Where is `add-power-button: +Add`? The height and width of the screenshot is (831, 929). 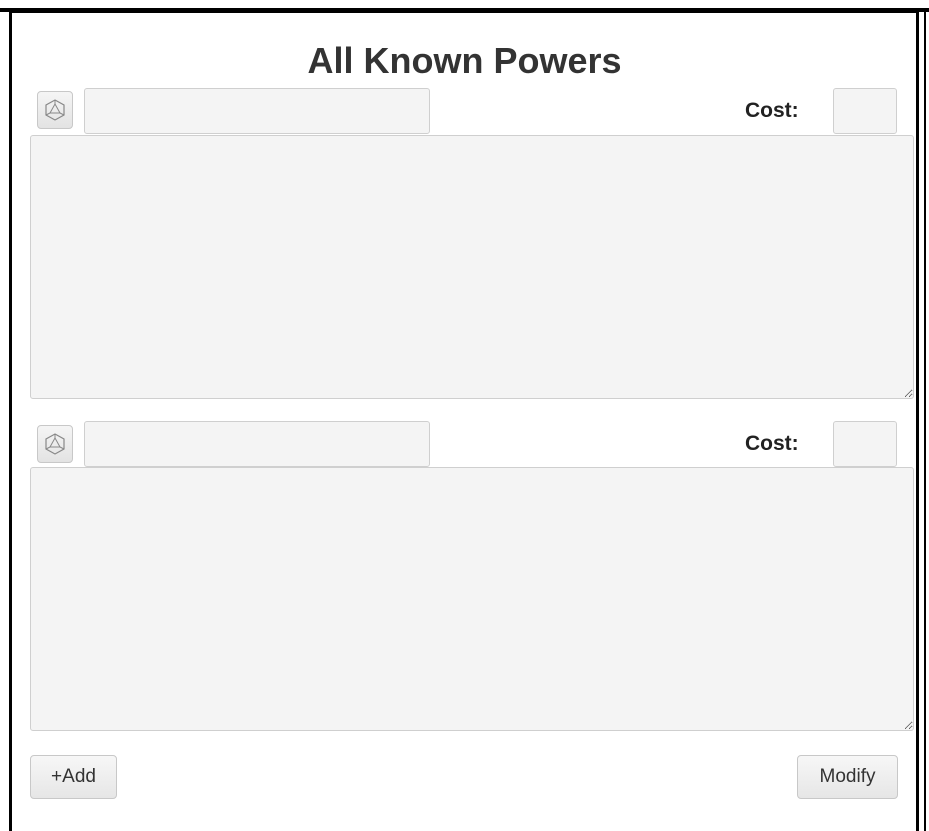
add-power-button: +Add is located at coordinates (73, 777).